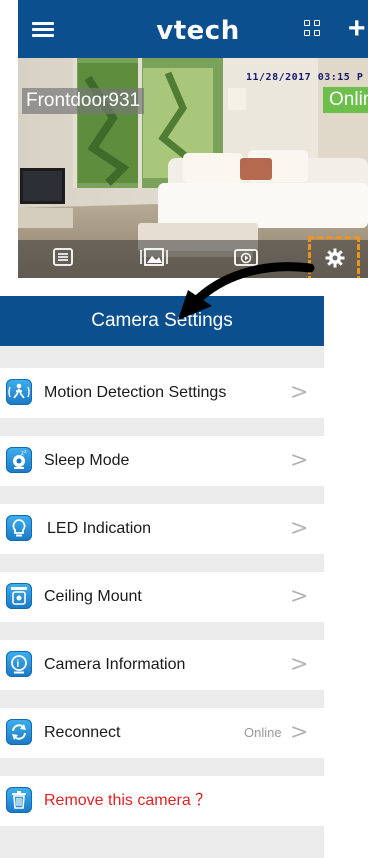 The height and width of the screenshot is (858, 368). I want to click on ceiling-mount-icon, so click(19, 596).